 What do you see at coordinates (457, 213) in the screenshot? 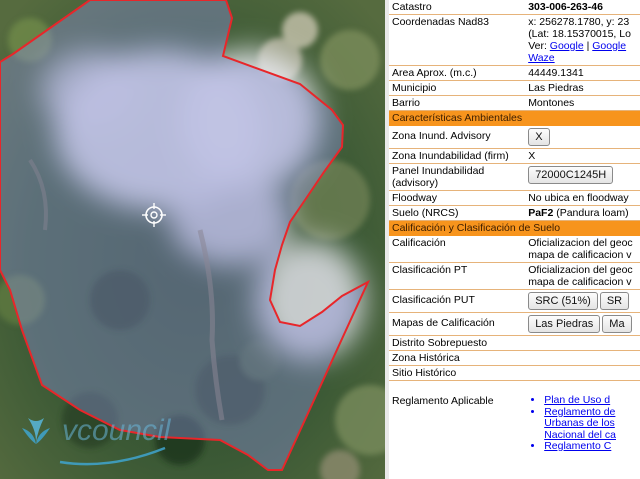
I see `suelo-label: Suelo (NRCS)` at bounding box center [457, 213].